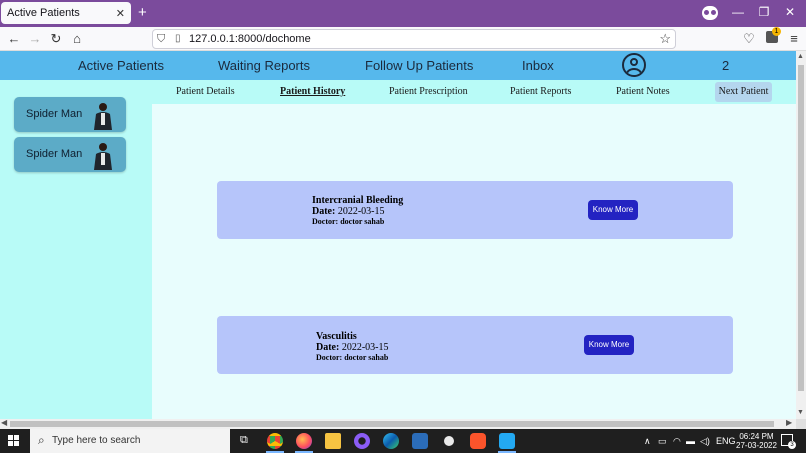 This screenshot has width=806, height=453. Describe the element at coordinates (643, 91) in the screenshot. I see `tab-patient-notes: Patient Notes` at that location.